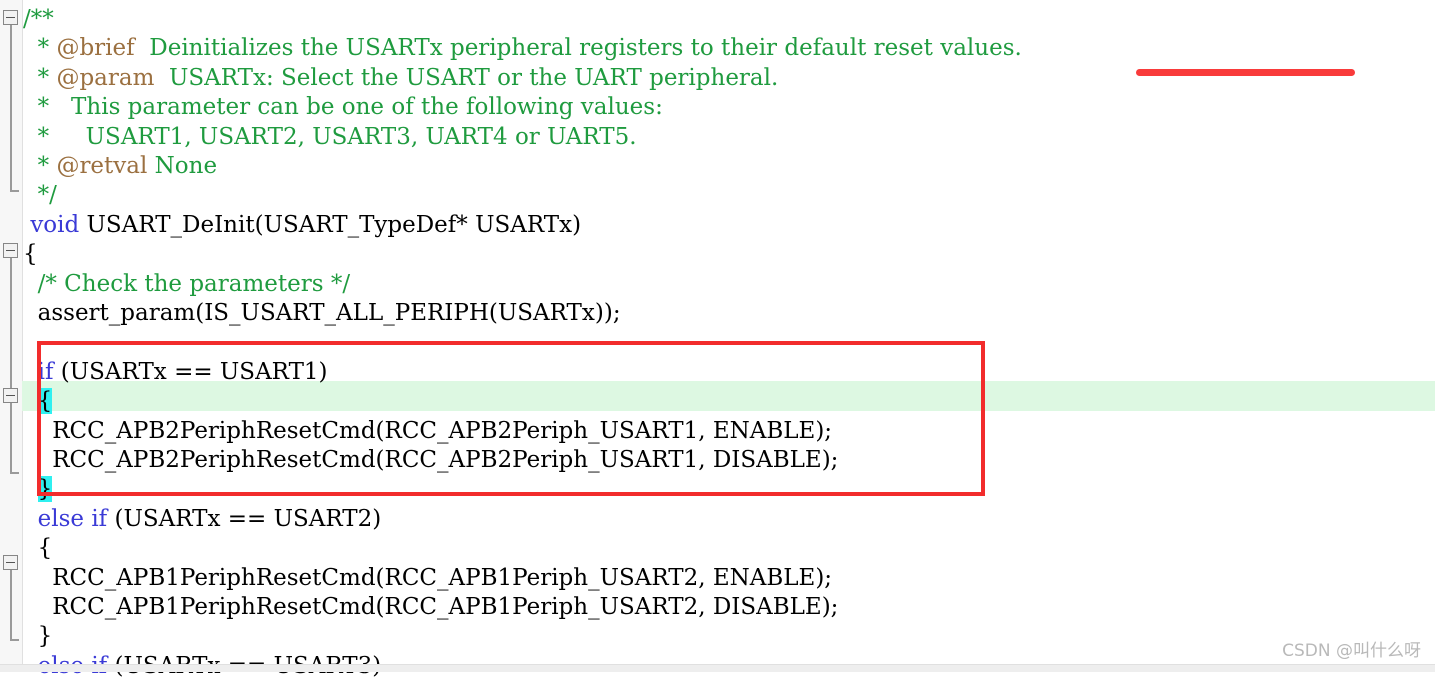 The height and width of the screenshot is (681, 1435). What do you see at coordinates (182, 166) in the screenshot?
I see `code-span-cmt: None` at bounding box center [182, 166].